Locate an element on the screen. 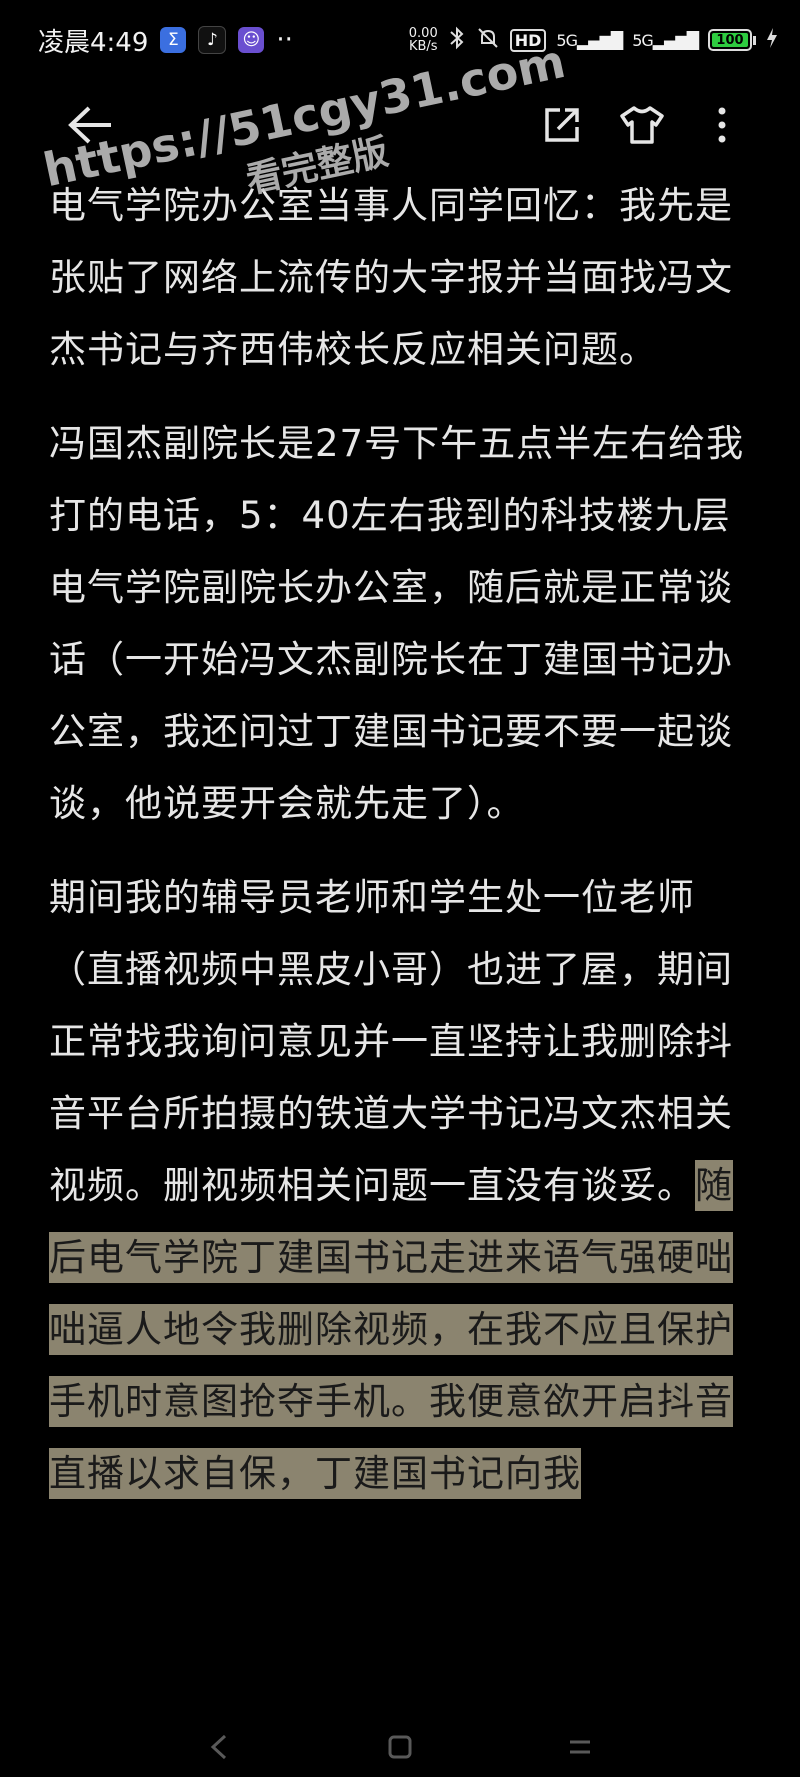 The image size is (800, 1777). battery-icon: 100 is located at coordinates (732, 40).